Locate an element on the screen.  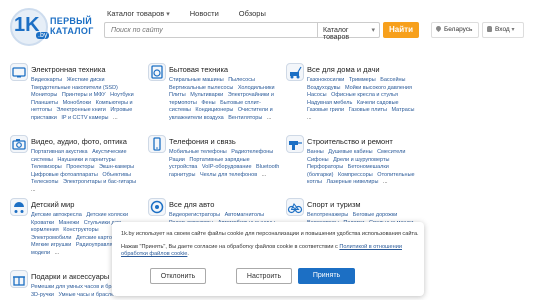
category-link: Офисные кресла и стулья is located at coordinates (364, 95).